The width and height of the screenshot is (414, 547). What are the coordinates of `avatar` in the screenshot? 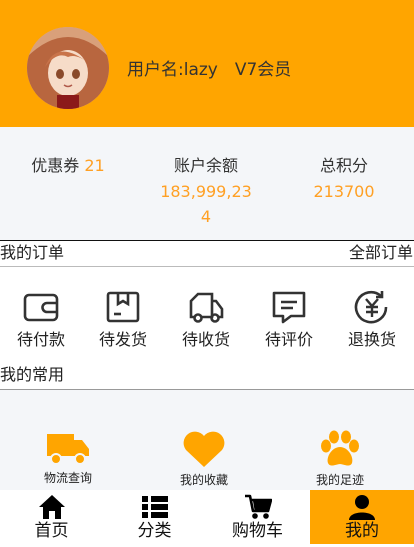 It's located at (68, 68).